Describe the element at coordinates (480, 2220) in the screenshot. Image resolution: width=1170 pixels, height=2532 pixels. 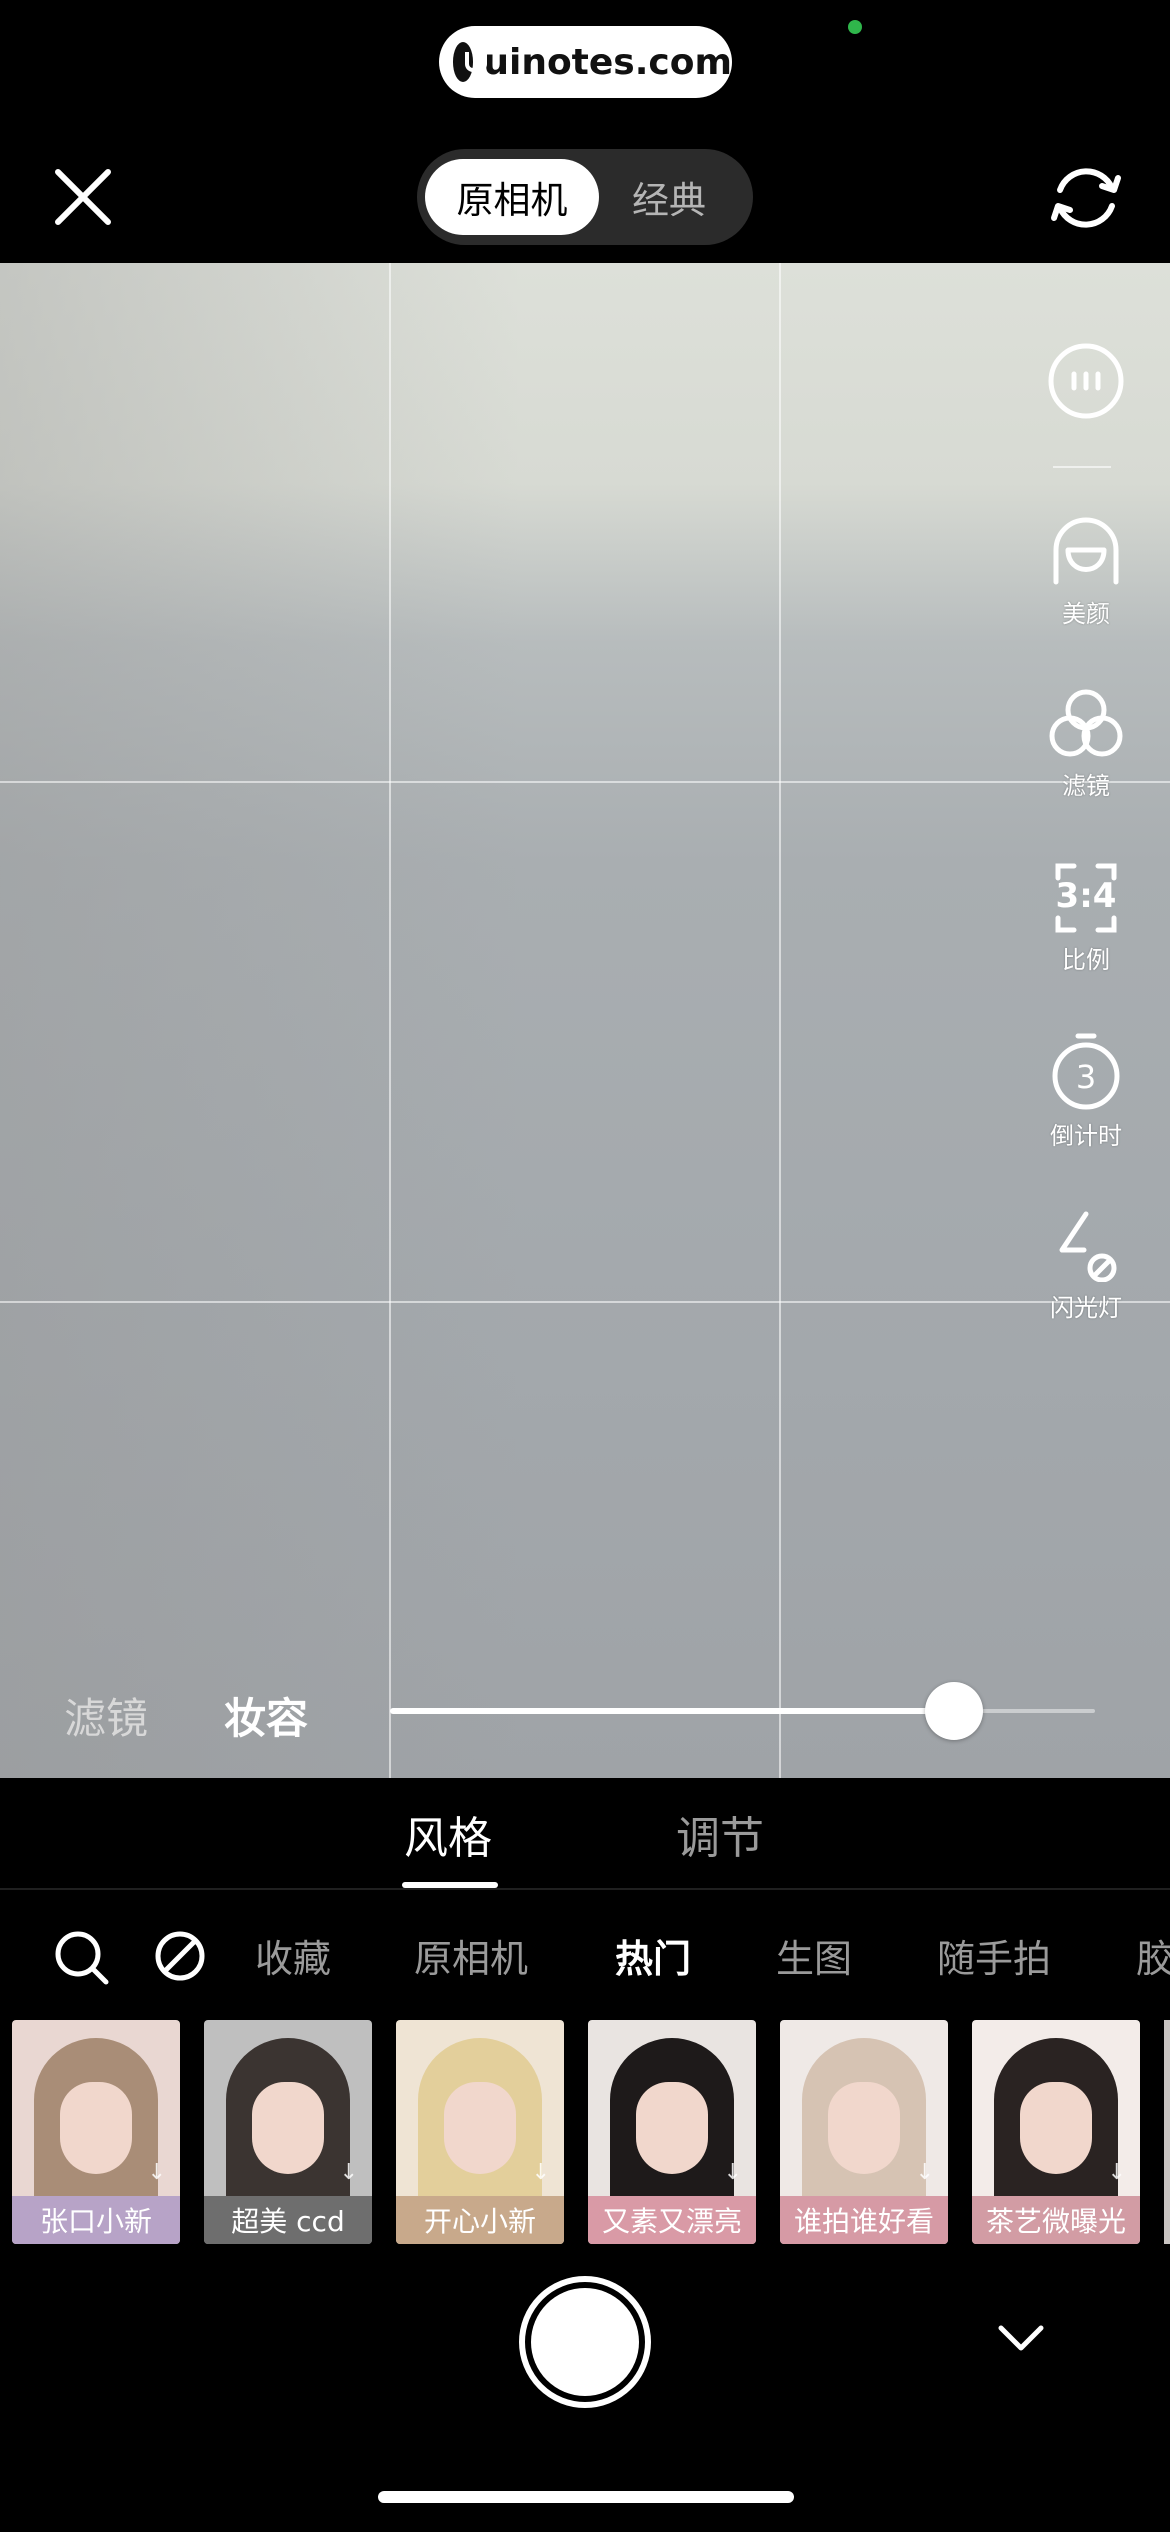
I see `filter-label: 开心小新` at that location.